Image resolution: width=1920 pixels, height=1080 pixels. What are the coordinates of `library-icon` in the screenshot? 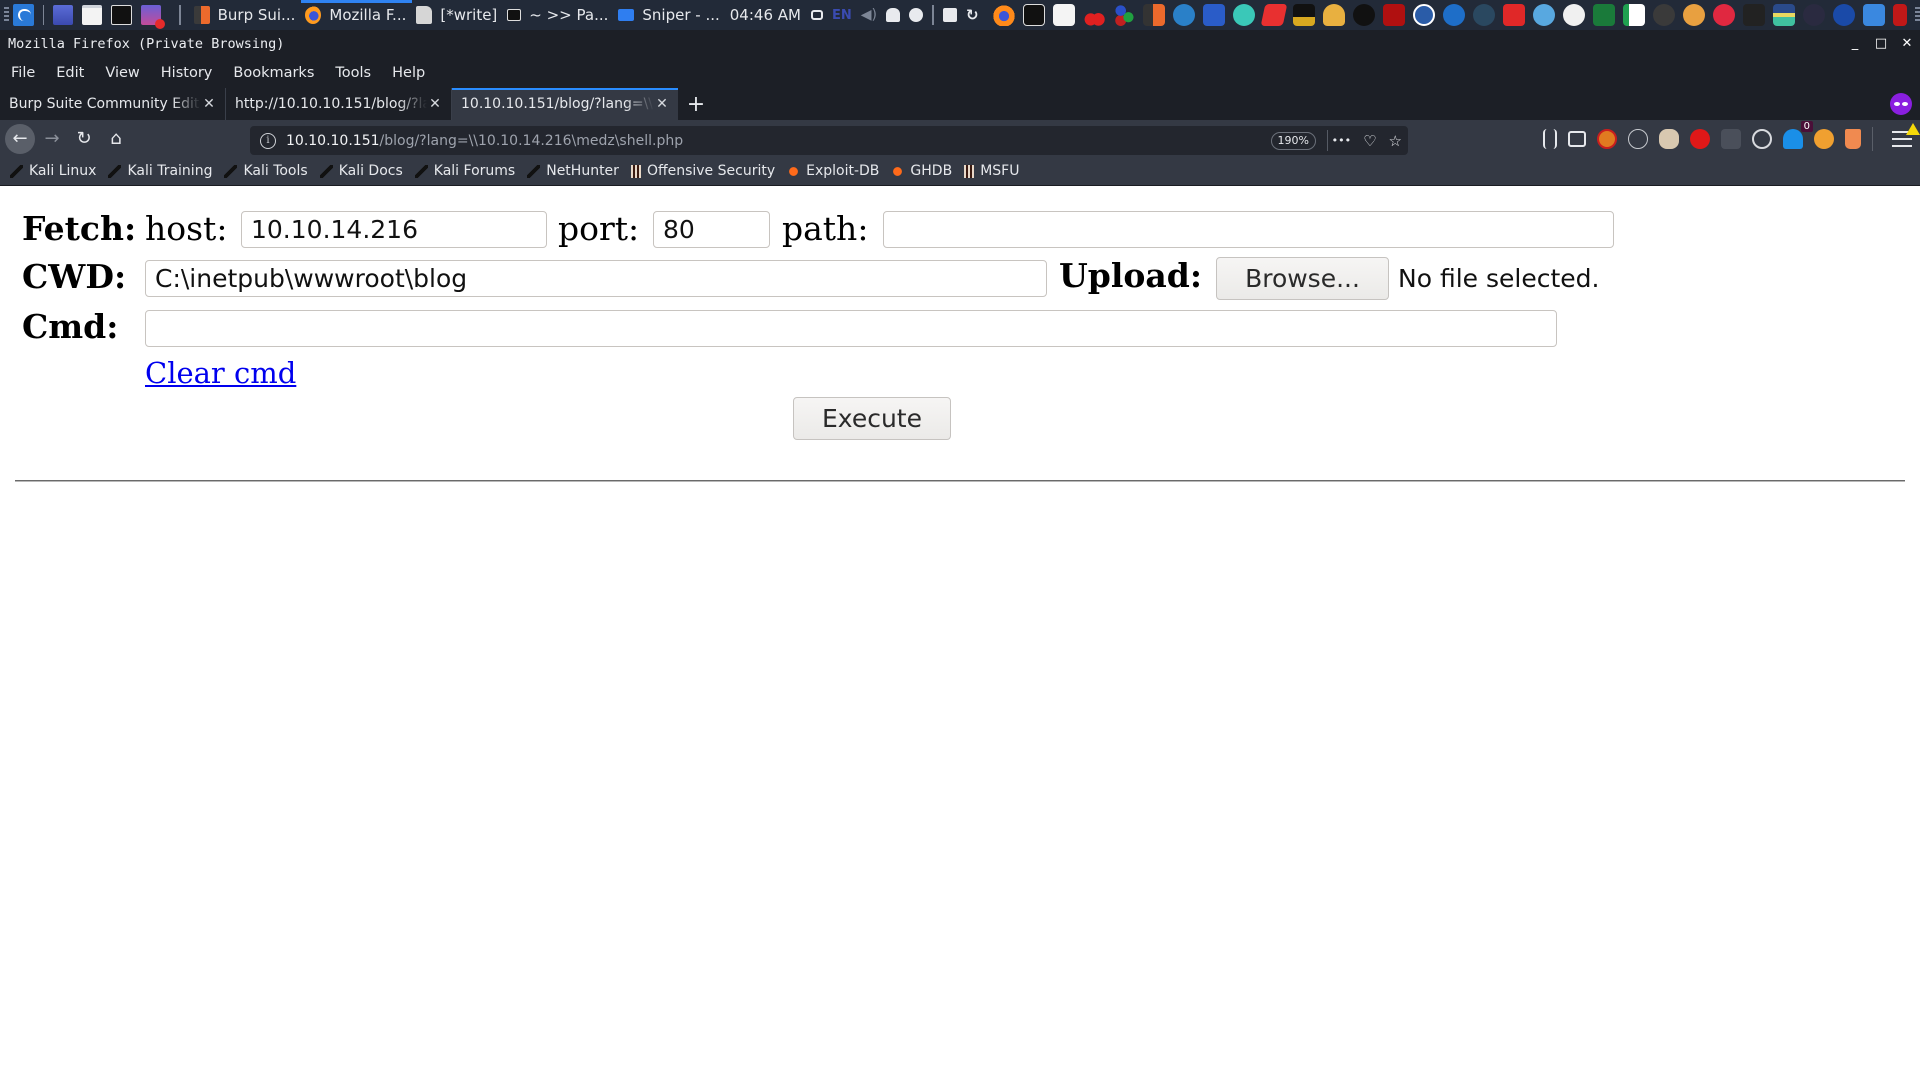 It's located at (1550, 138).